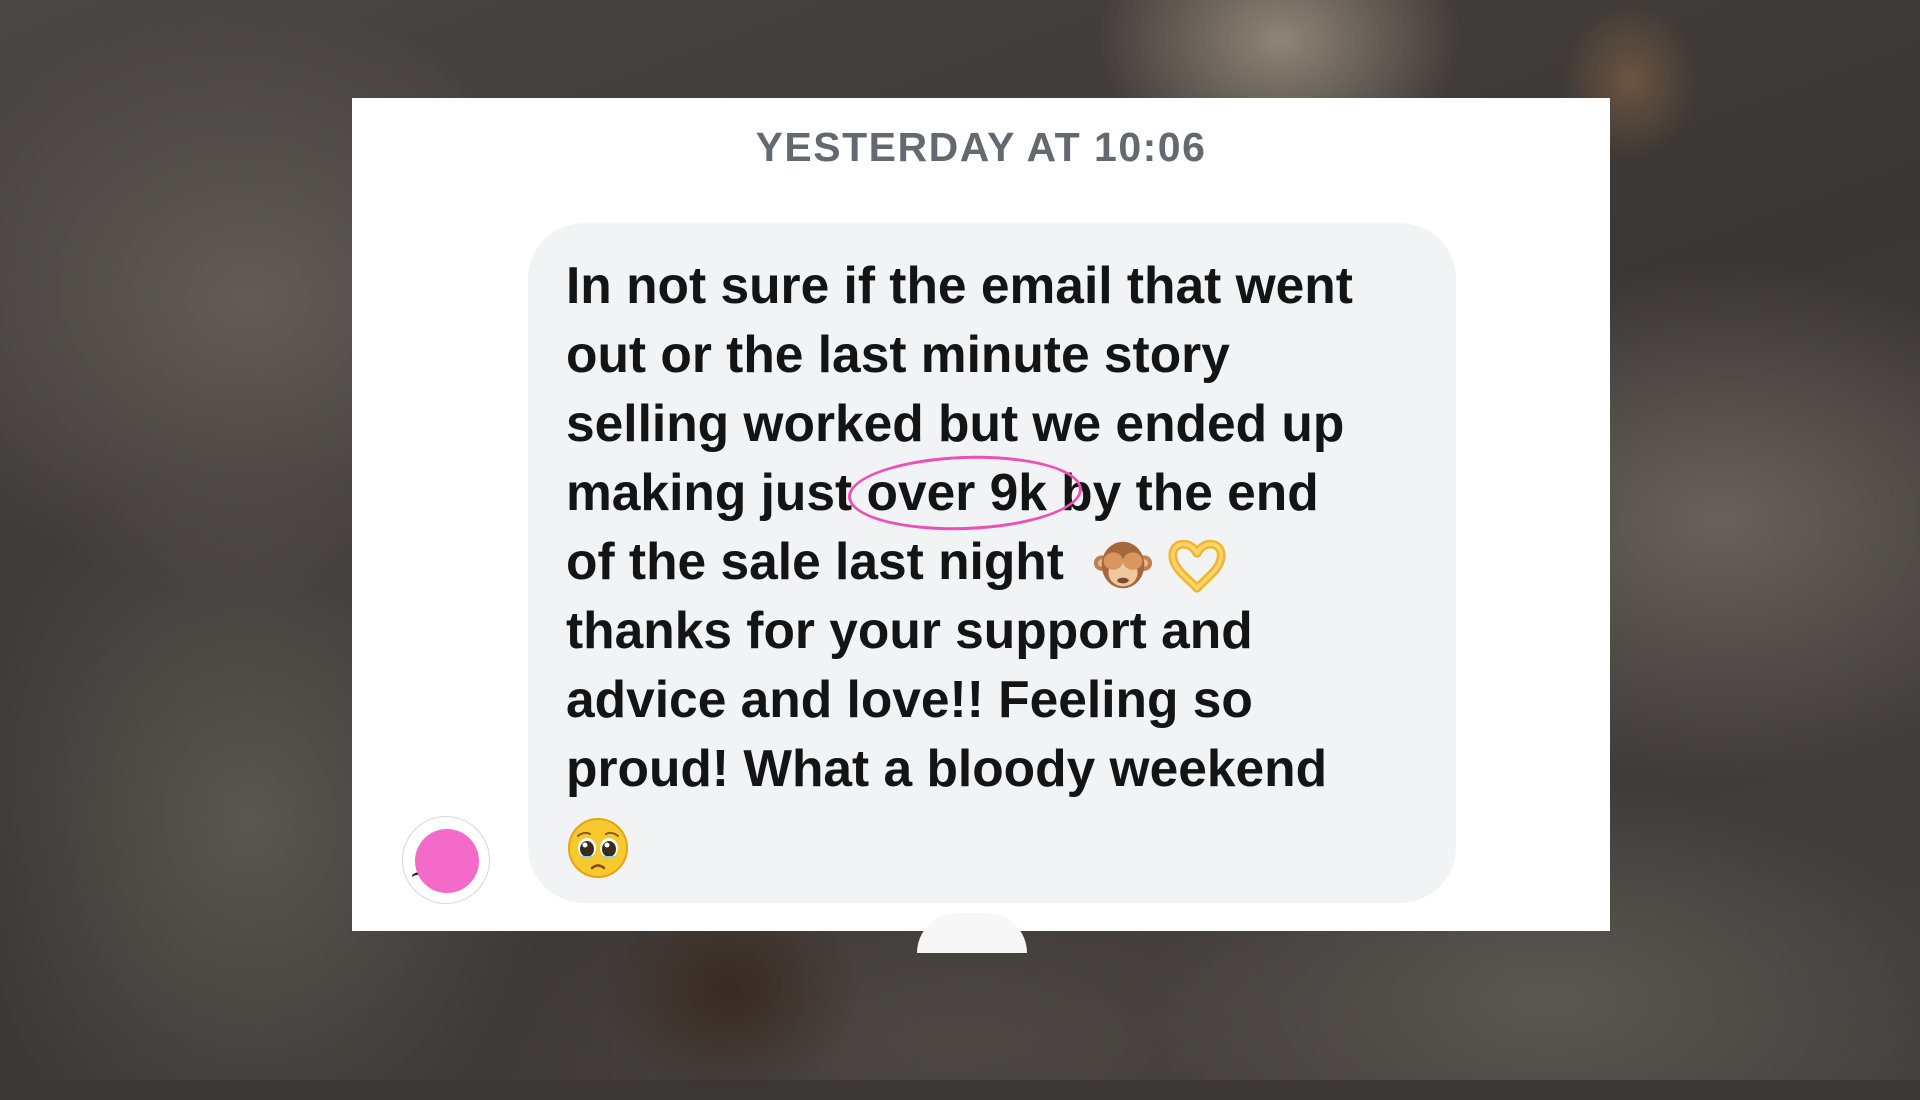  What do you see at coordinates (955, 423) in the screenshot?
I see `message-line: selling worked but we ended up` at bounding box center [955, 423].